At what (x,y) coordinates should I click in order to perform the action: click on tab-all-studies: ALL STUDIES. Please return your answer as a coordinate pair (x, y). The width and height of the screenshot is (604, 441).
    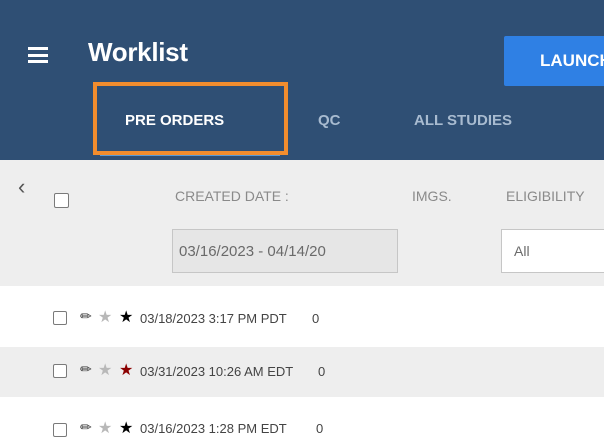
    Looking at the image, I should click on (463, 121).